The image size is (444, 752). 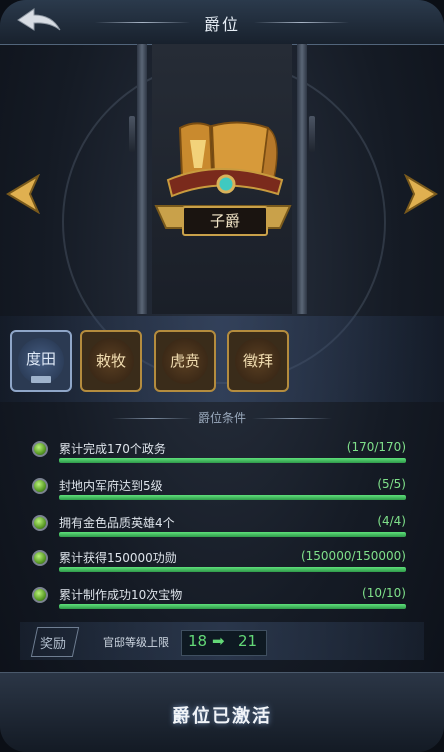 What do you see at coordinates (22, 194) in the screenshot?
I see `prev-rank-arrow-icon` at bounding box center [22, 194].